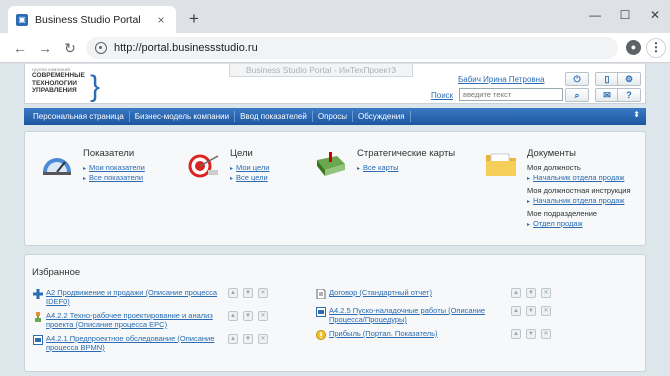 Image resolution: width=670 pixels, height=376 pixels. What do you see at coordinates (183, 116) in the screenshot?
I see `nav-business-model: Бизнес-модель компании` at bounding box center [183, 116].